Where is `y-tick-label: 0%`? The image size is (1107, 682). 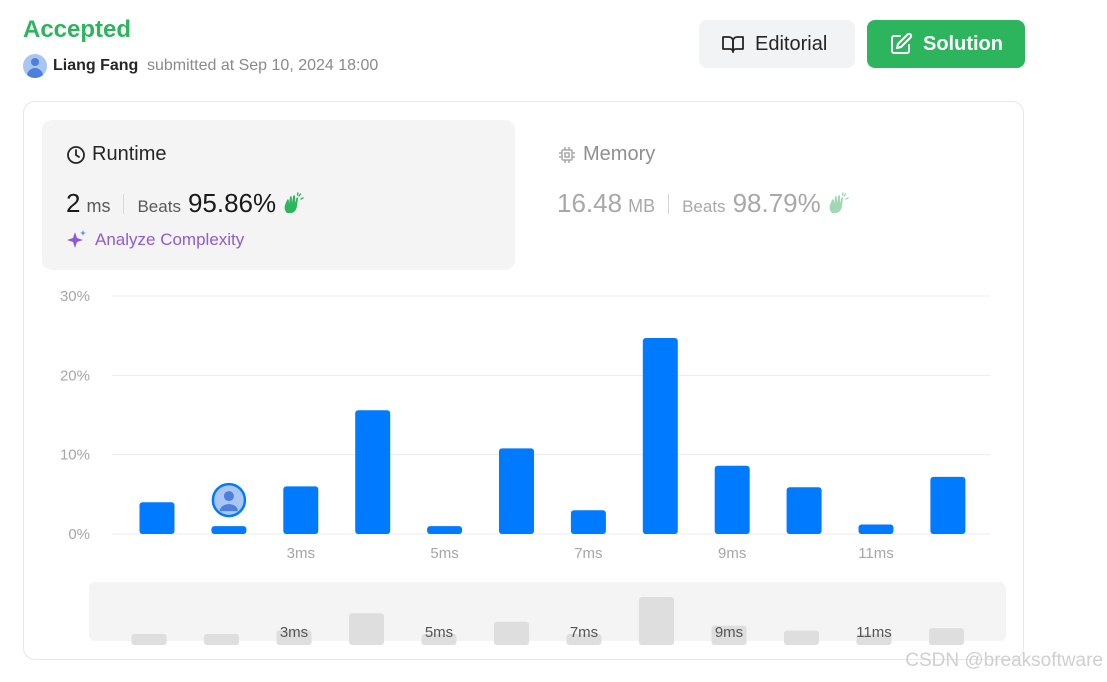 y-tick-label: 0% is located at coordinates (79, 534).